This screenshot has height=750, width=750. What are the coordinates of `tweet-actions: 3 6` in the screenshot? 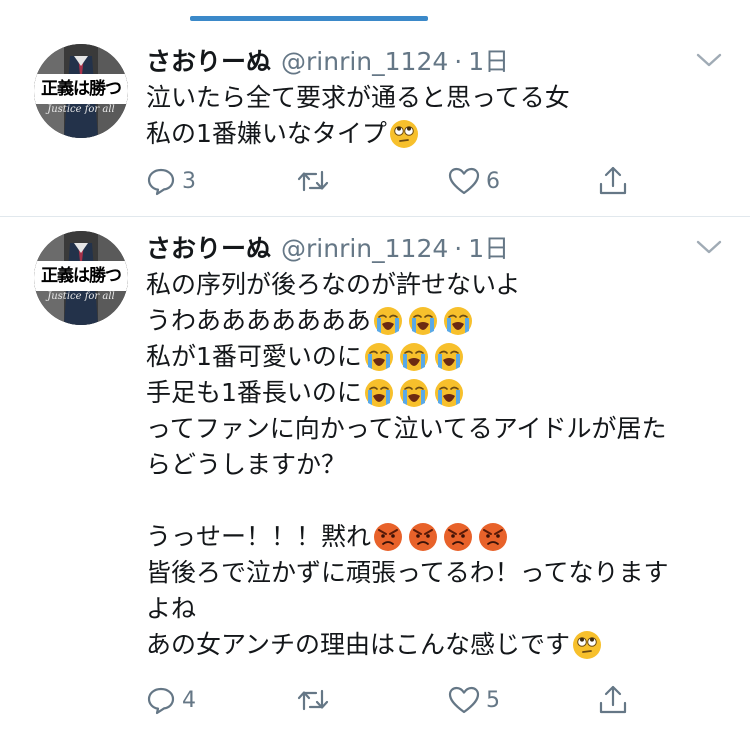 It's located at (396, 181).